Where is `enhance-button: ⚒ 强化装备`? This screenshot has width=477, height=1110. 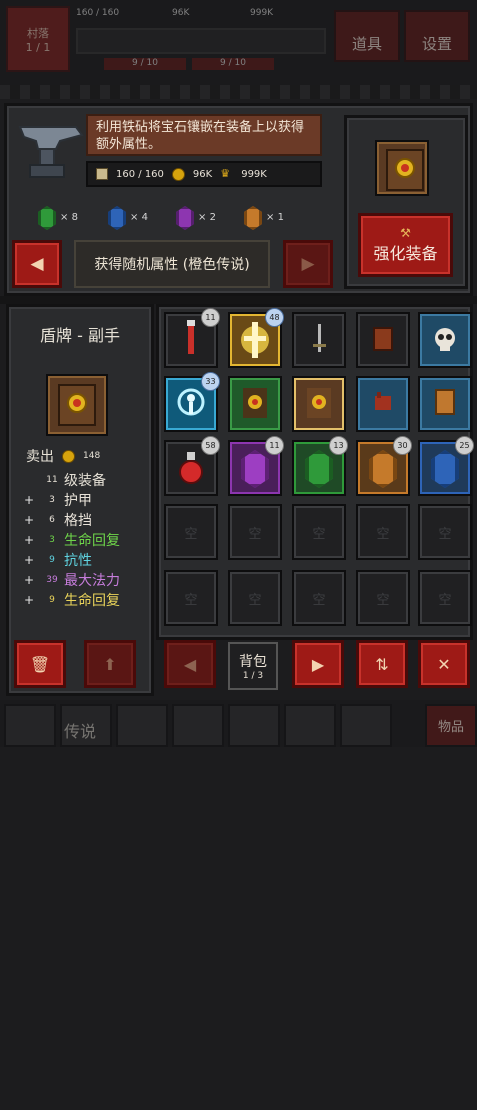
enhance-button: ⚒ 强化装备 is located at coordinates (405, 245).